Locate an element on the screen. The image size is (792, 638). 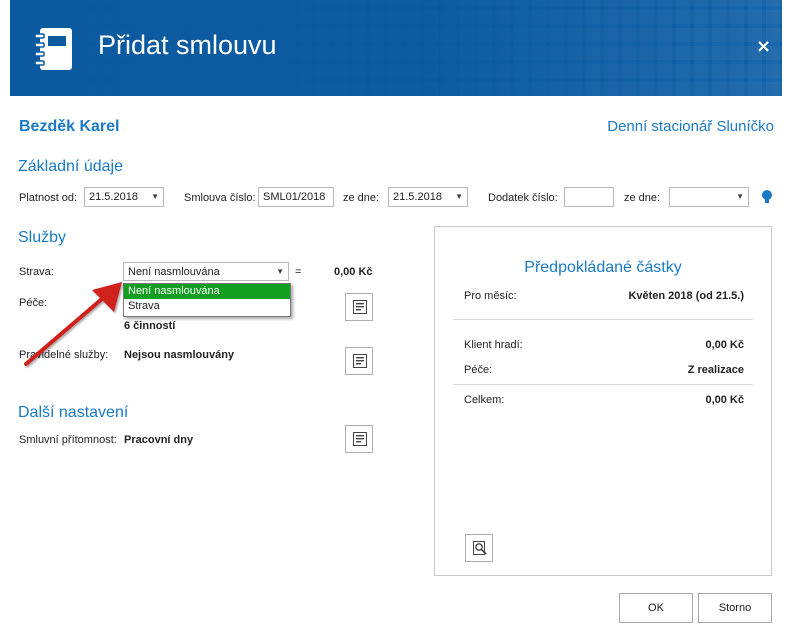
valid-from-value: 21.5.2018 is located at coordinates (113, 197).